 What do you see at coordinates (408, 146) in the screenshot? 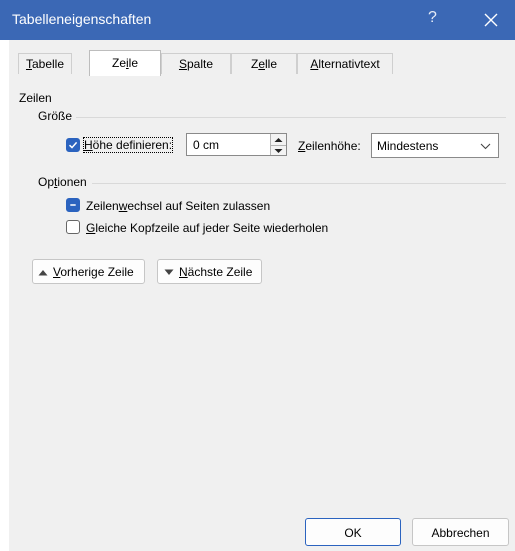
I see `row-height-mode-value: Mindestens` at bounding box center [408, 146].